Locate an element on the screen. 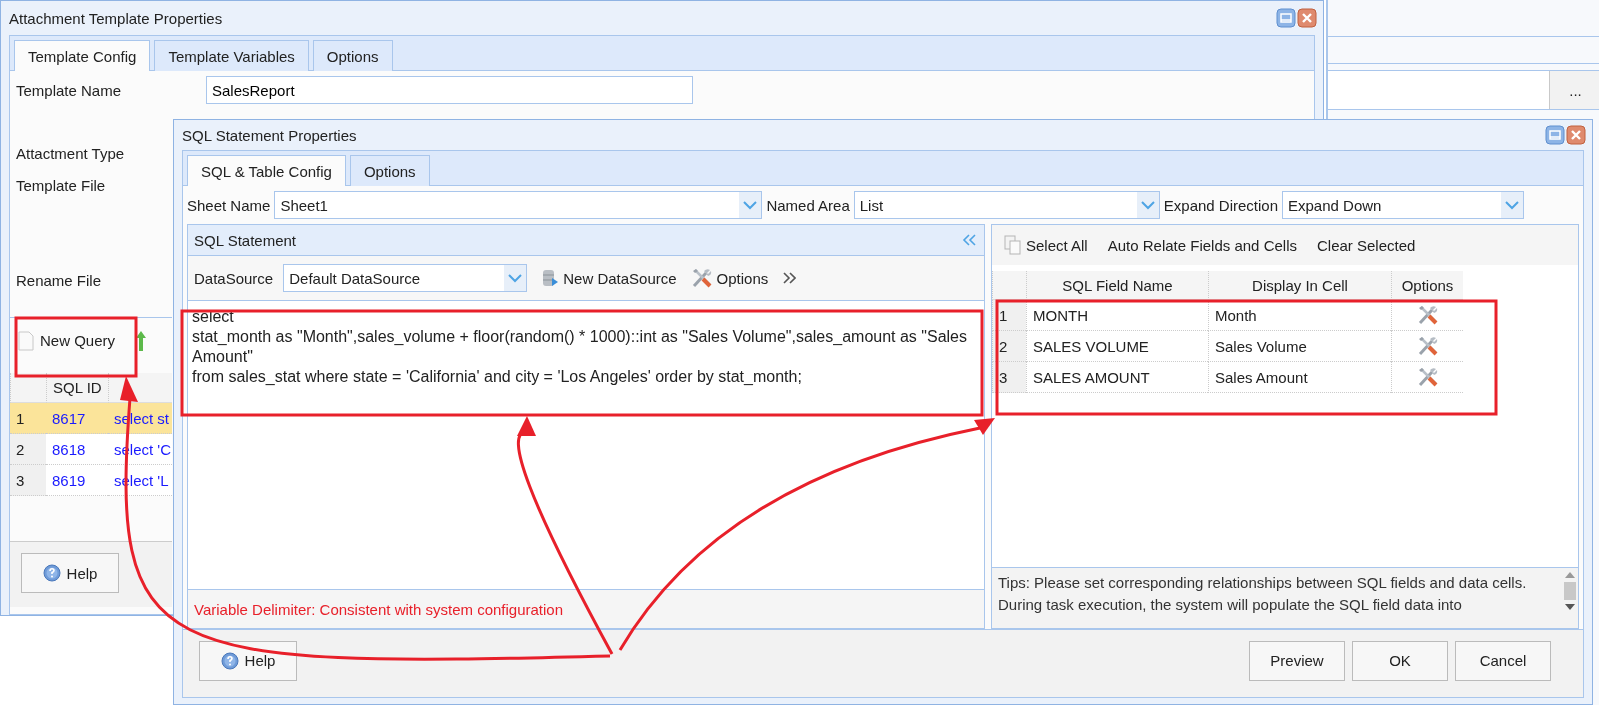 The height and width of the screenshot is (705, 1599). table-cell: SALES AMOUNT is located at coordinates (1117, 377).